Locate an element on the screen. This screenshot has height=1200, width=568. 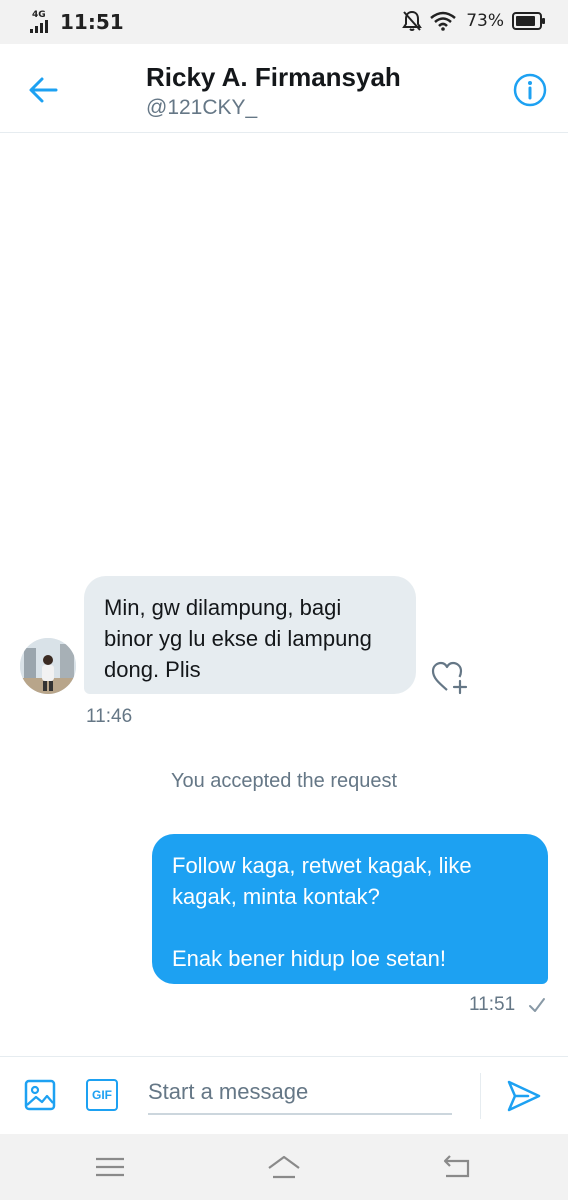
conversation-title: Ricky A. Firmansyah is located at coordinates (273, 77).